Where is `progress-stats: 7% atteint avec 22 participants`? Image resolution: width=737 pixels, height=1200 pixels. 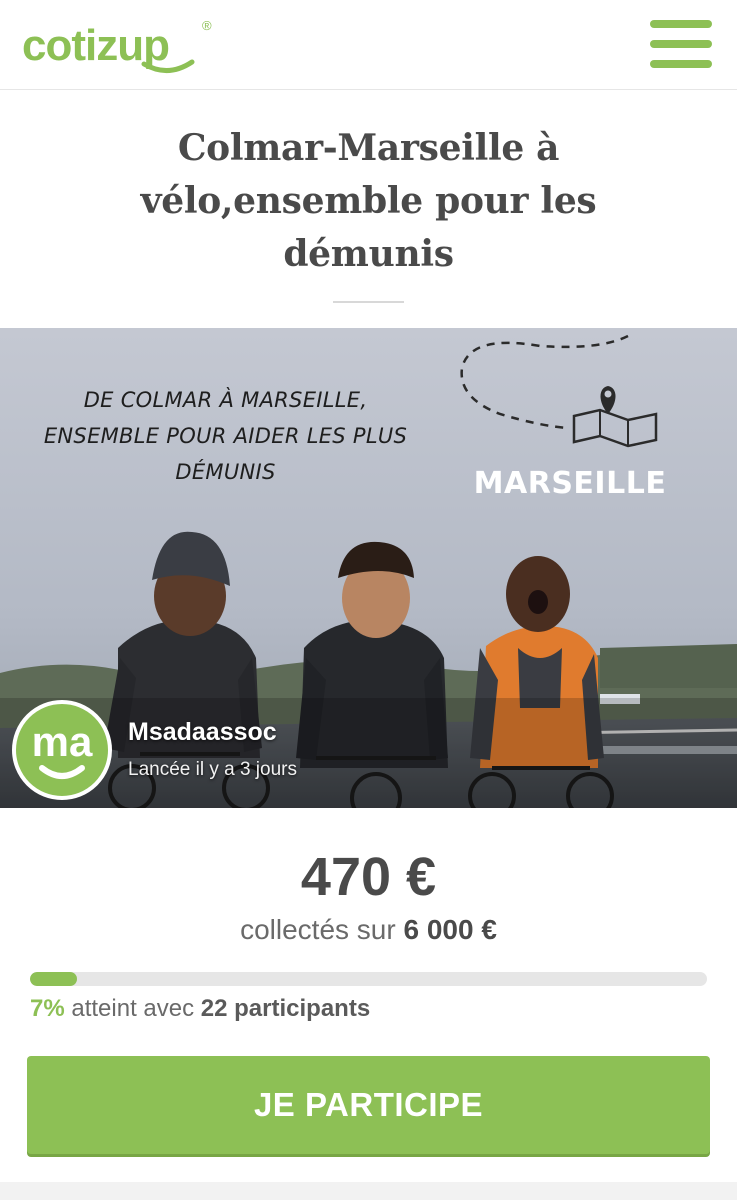 progress-stats: 7% atteint avec 22 participants is located at coordinates (200, 1009).